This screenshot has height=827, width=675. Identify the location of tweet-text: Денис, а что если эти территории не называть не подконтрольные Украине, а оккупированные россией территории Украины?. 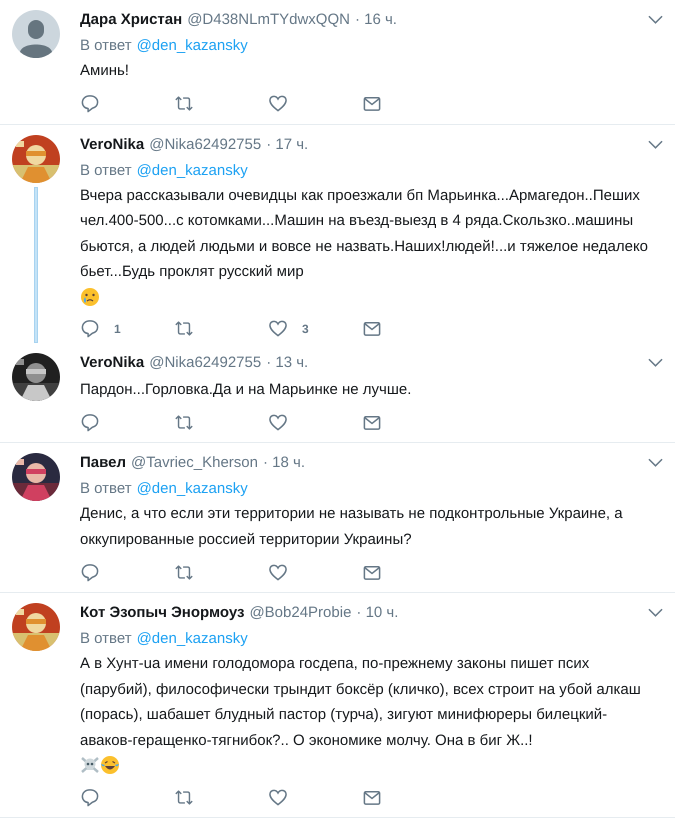
(352, 527).